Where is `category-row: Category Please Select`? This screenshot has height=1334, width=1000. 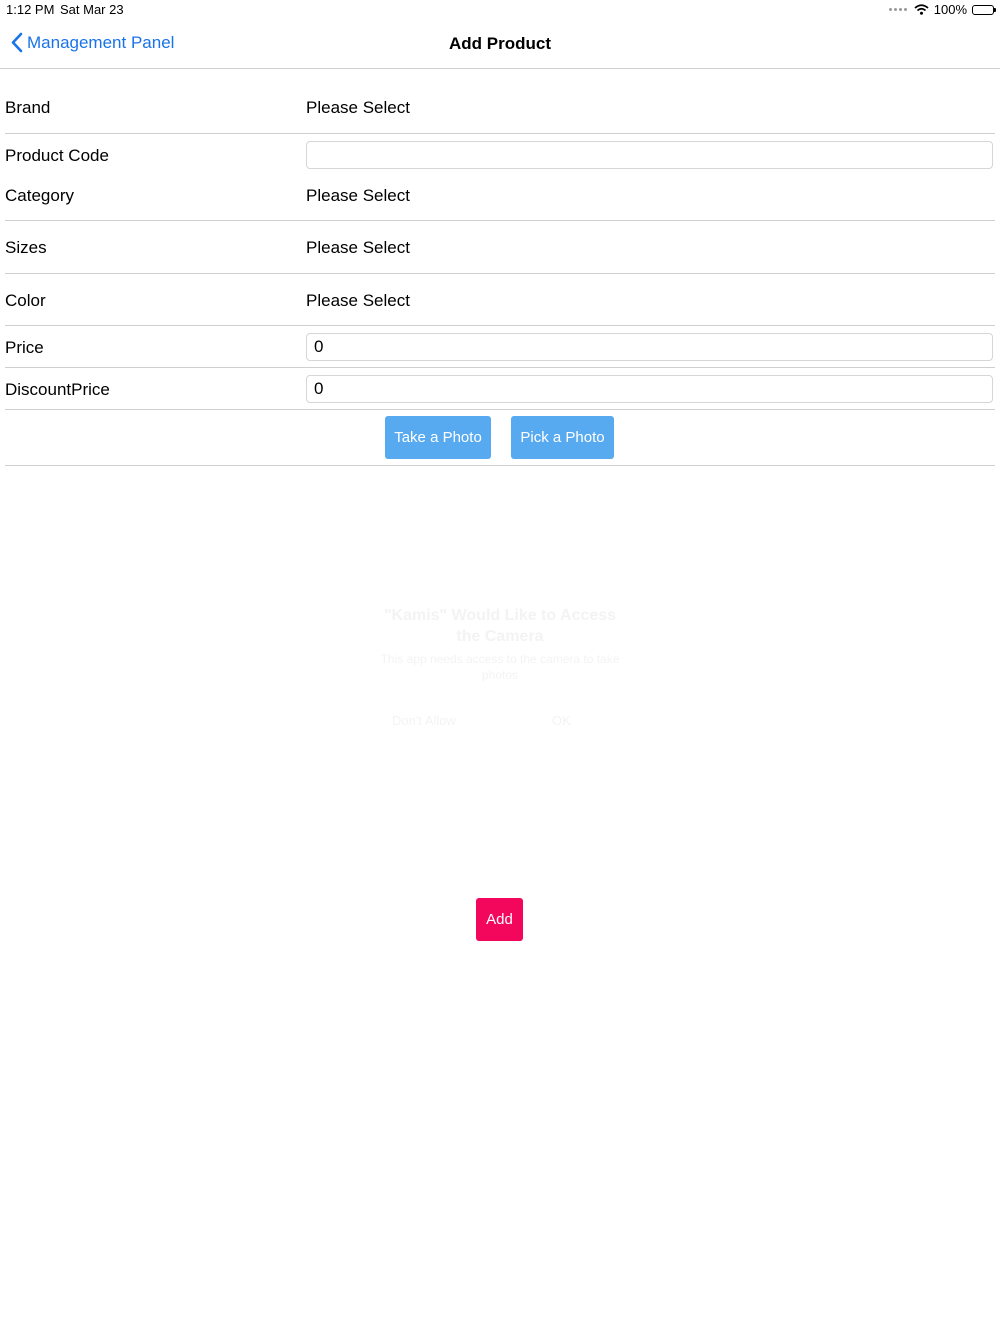
category-row: Category Please Select is located at coordinates (500, 198).